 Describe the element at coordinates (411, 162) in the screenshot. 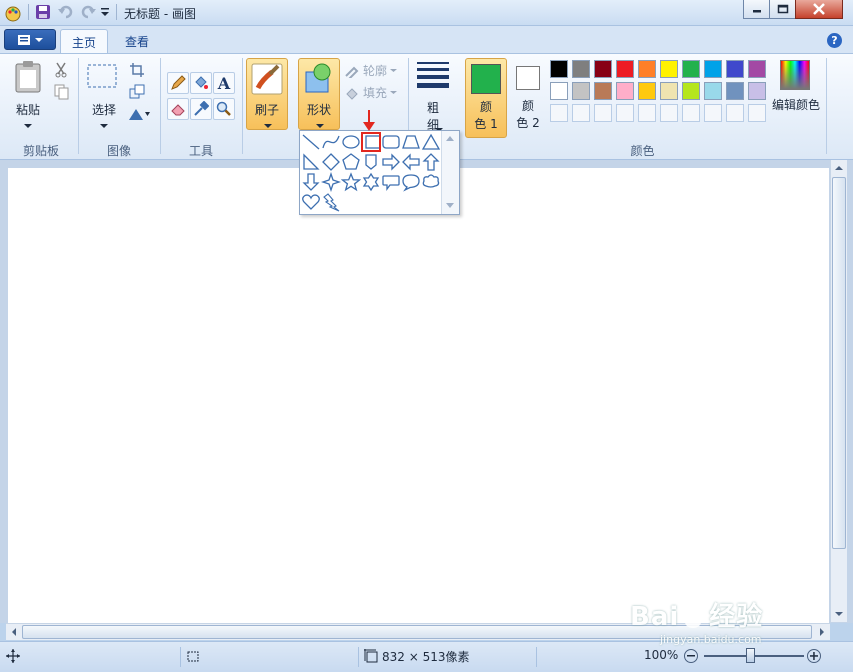

I see `shape-left-arrow-icon` at that location.